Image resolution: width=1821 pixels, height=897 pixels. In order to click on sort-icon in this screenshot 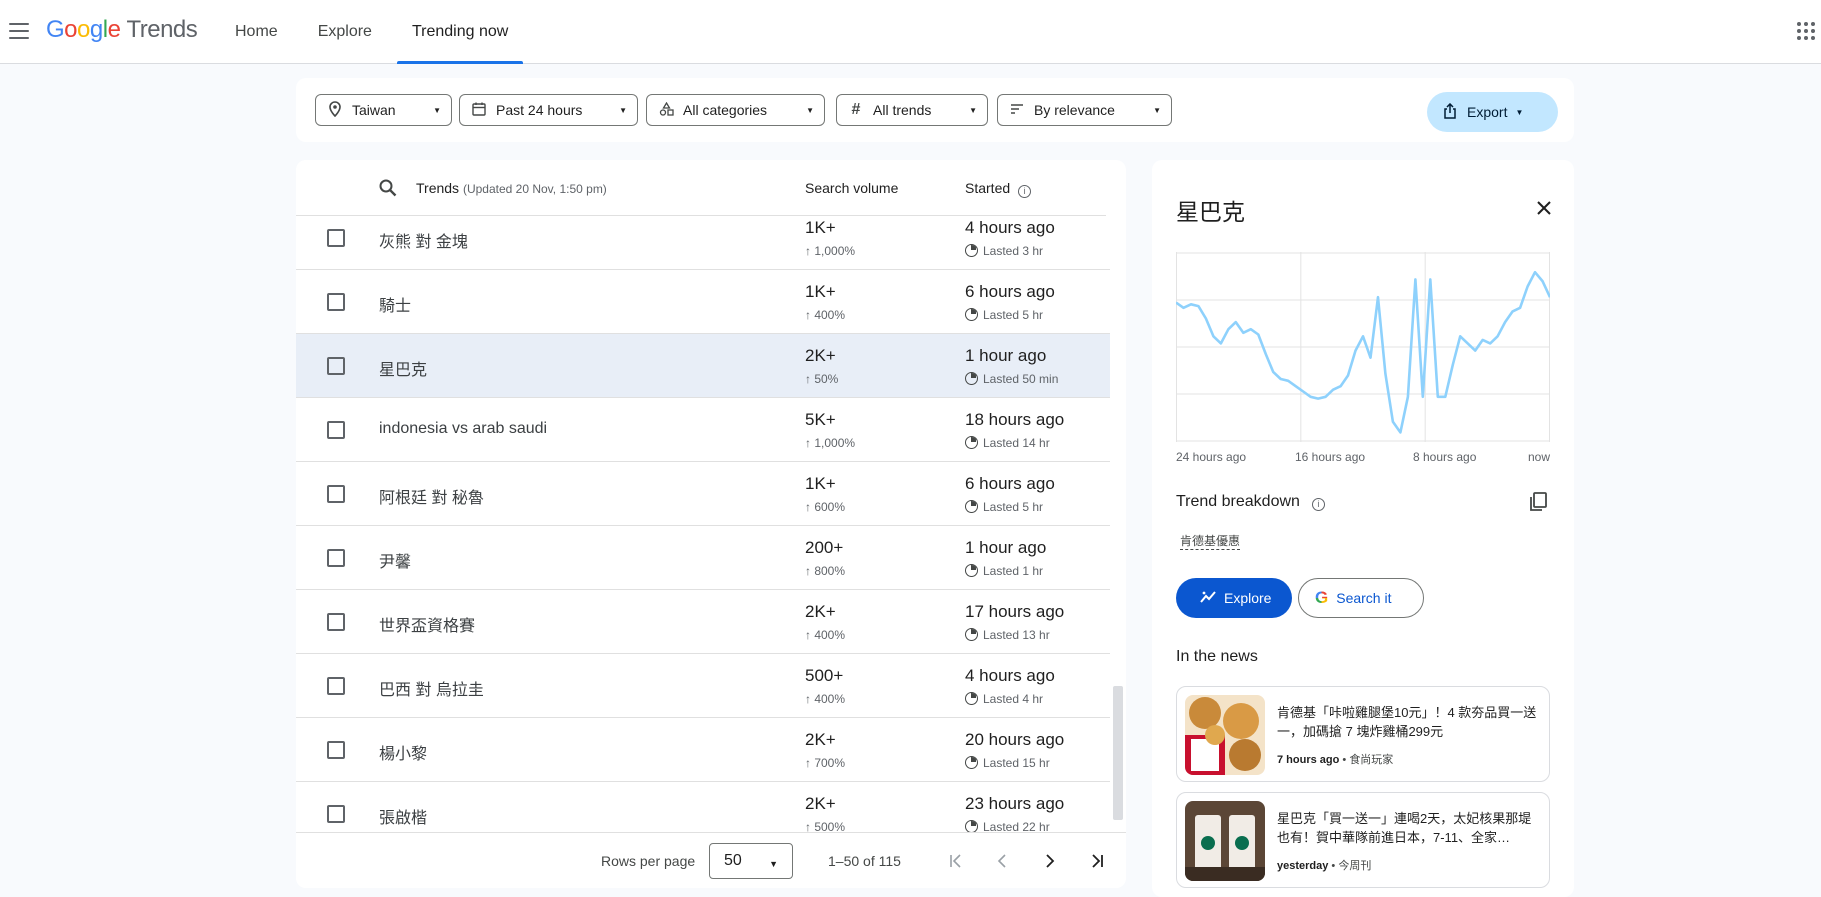, I will do `click(1017, 110)`.